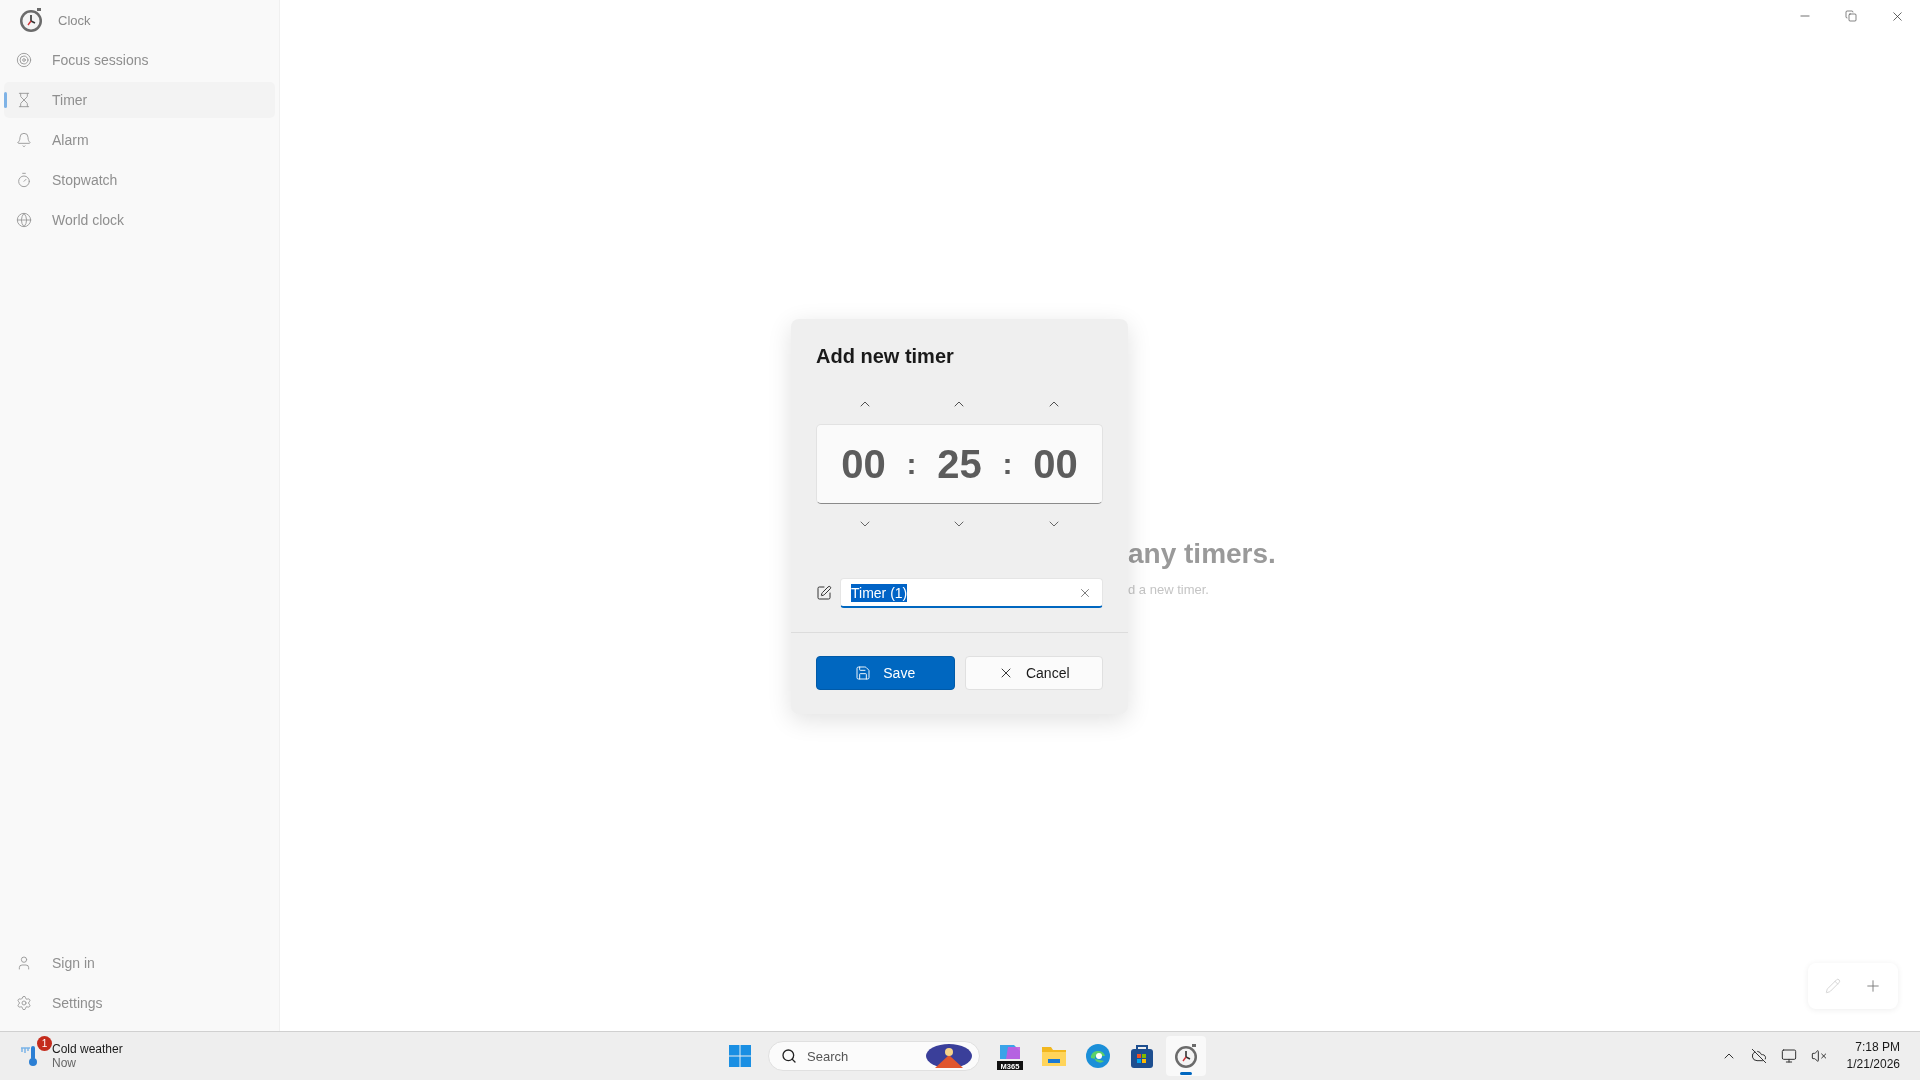  What do you see at coordinates (1873, 1064) in the screenshot?
I see `taskbar-date: 1/21/2026` at bounding box center [1873, 1064].